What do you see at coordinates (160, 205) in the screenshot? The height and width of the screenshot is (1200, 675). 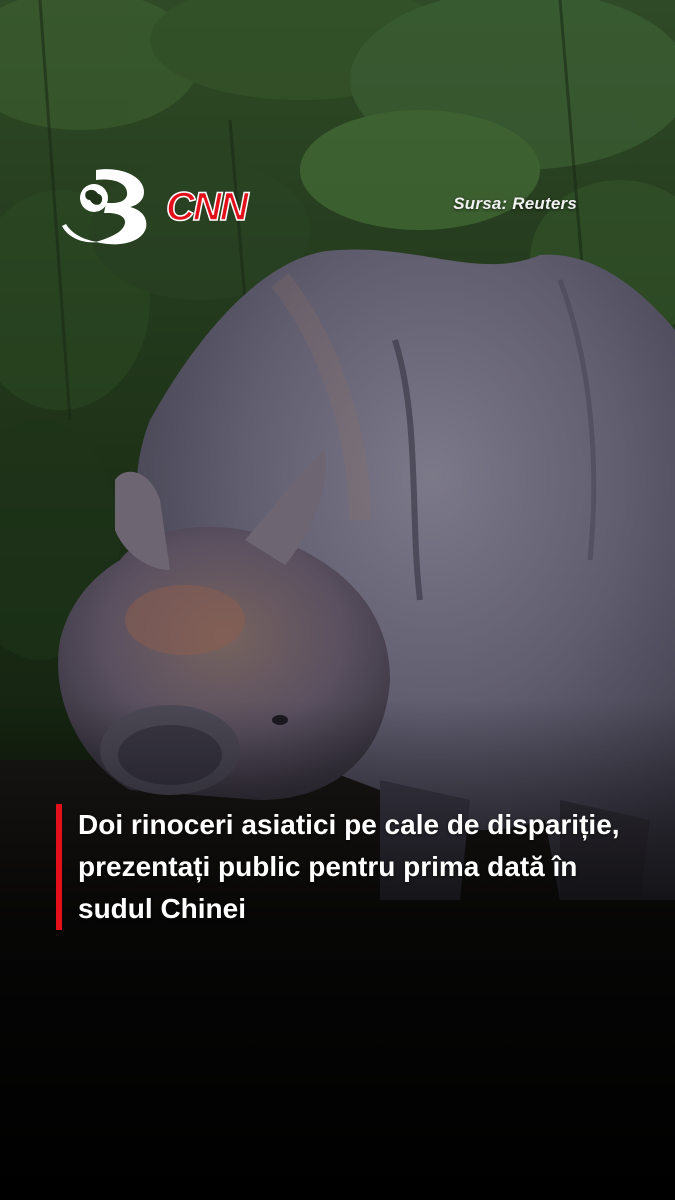 I see `brand-logos: CNN` at bounding box center [160, 205].